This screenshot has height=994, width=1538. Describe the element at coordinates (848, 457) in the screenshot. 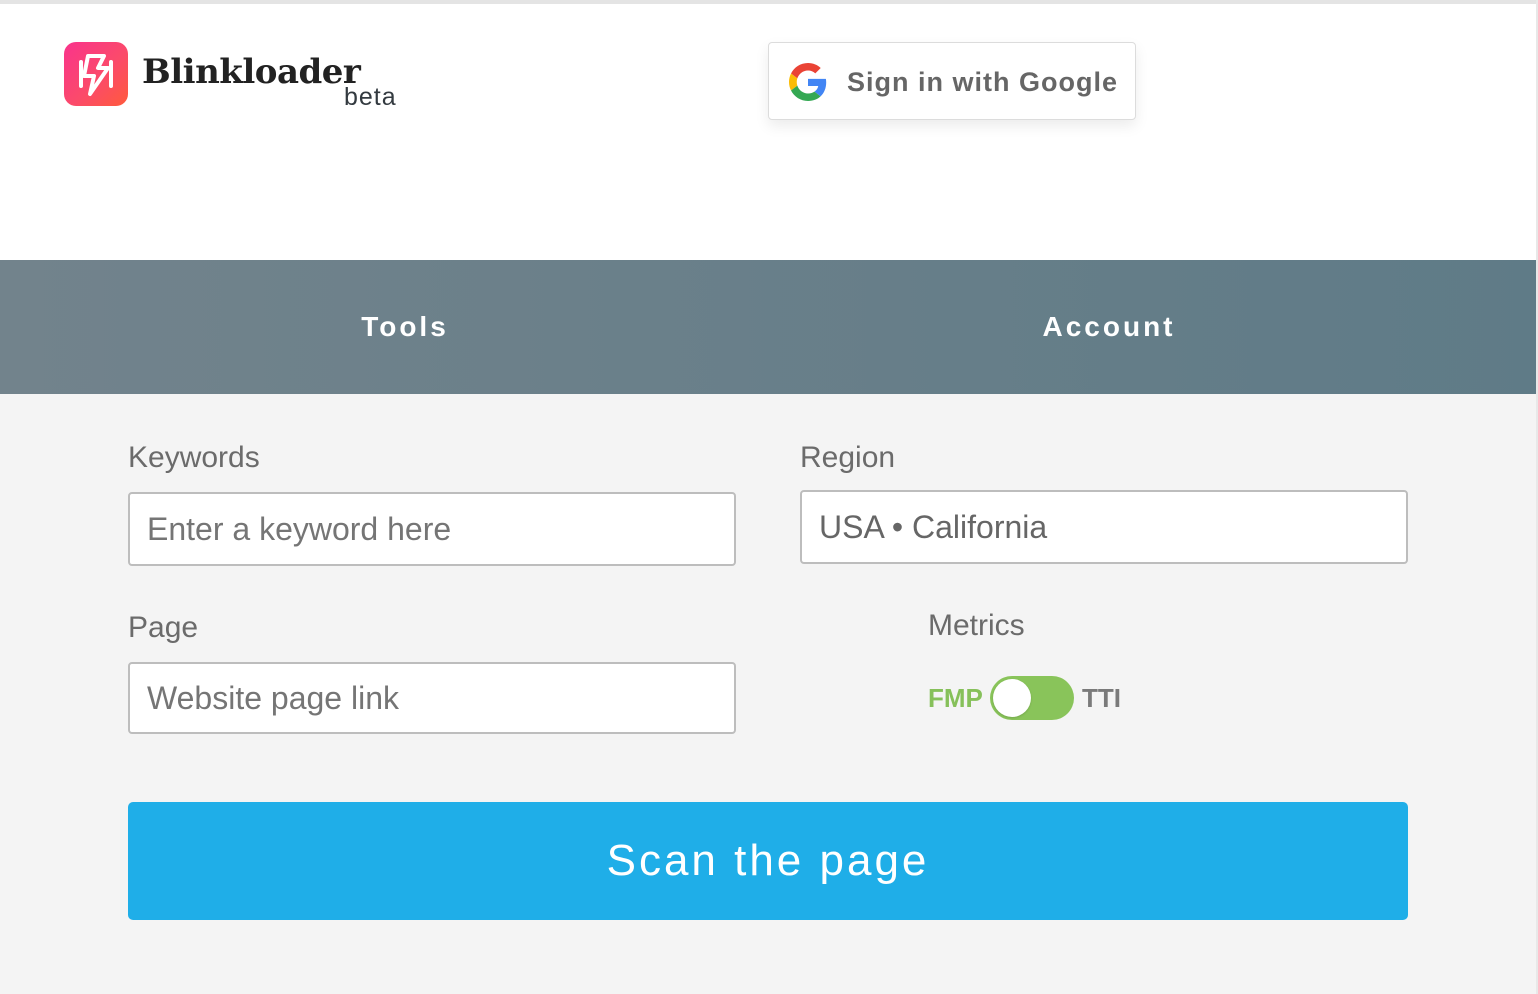

I see `region-label: Region` at that location.